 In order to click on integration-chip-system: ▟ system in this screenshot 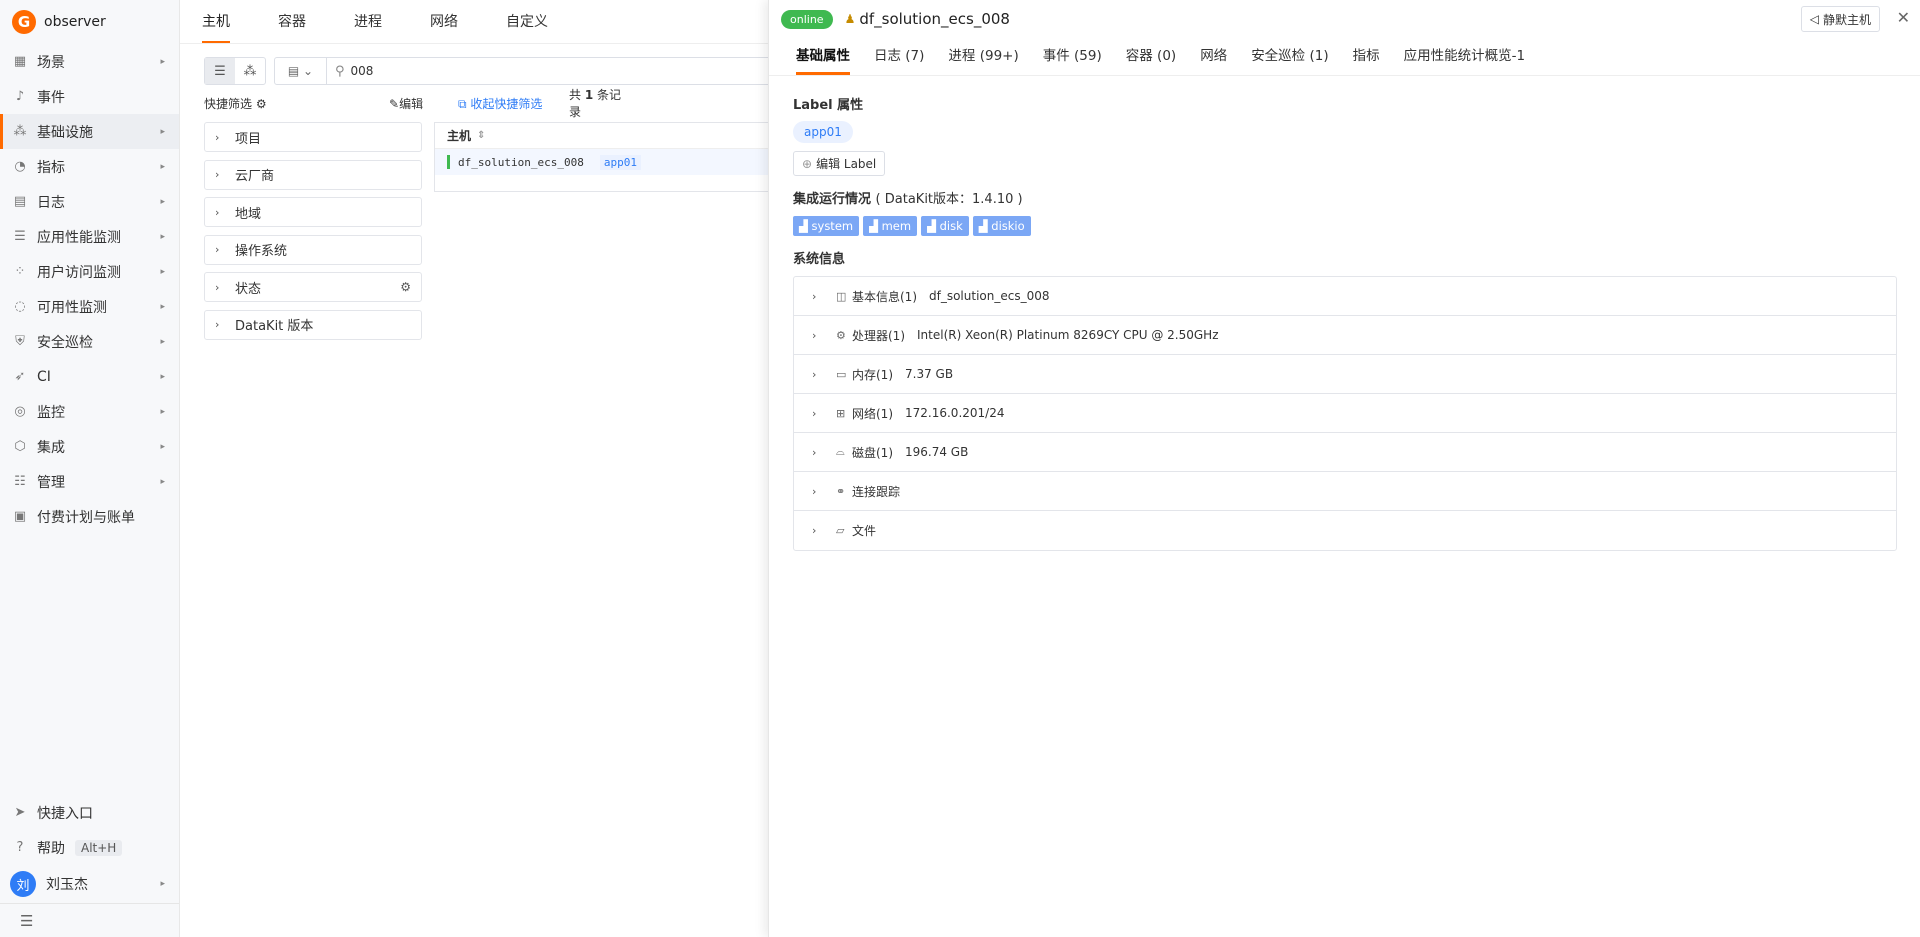, I will do `click(826, 226)`.